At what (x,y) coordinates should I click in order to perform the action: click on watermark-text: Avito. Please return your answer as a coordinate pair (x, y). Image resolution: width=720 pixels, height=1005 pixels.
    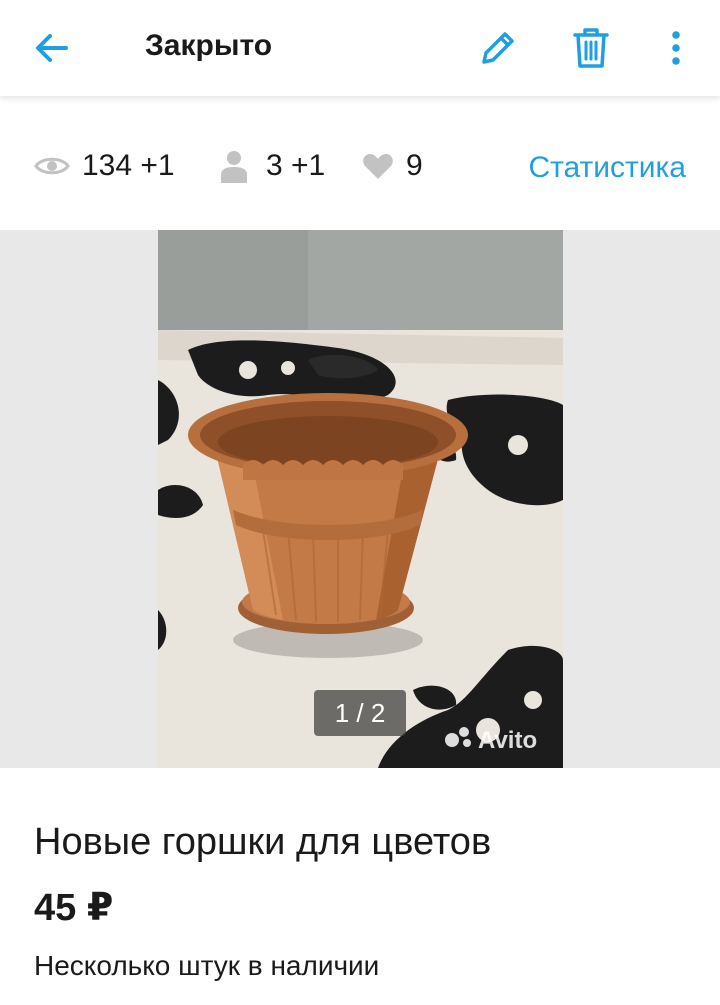
    Looking at the image, I should click on (508, 740).